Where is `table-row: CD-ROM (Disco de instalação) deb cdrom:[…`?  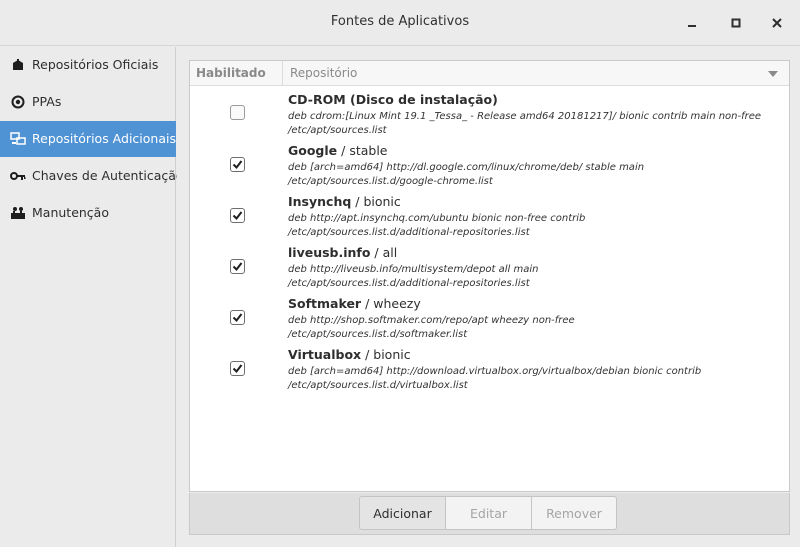 table-row: CD-ROM (Disco de instalação) deb cdrom:[… is located at coordinates (489, 115).